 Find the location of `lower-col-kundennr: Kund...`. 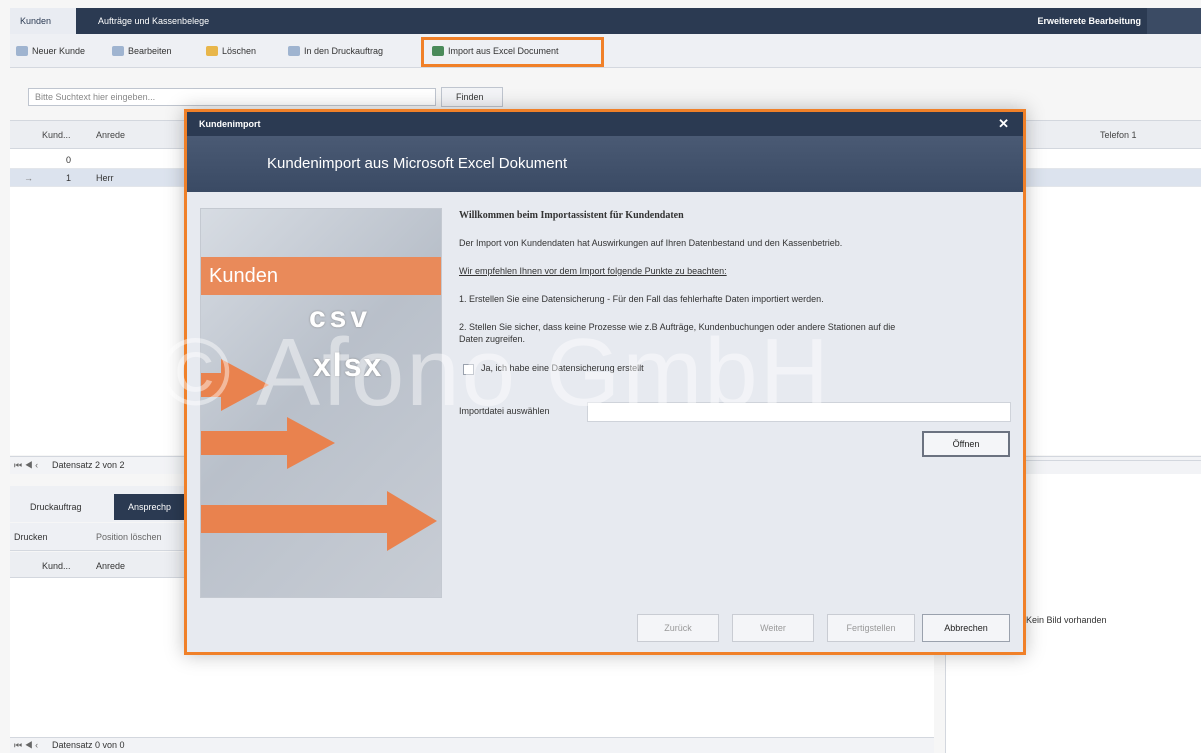

lower-col-kundennr: Kund... is located at coordinates (56, 566).